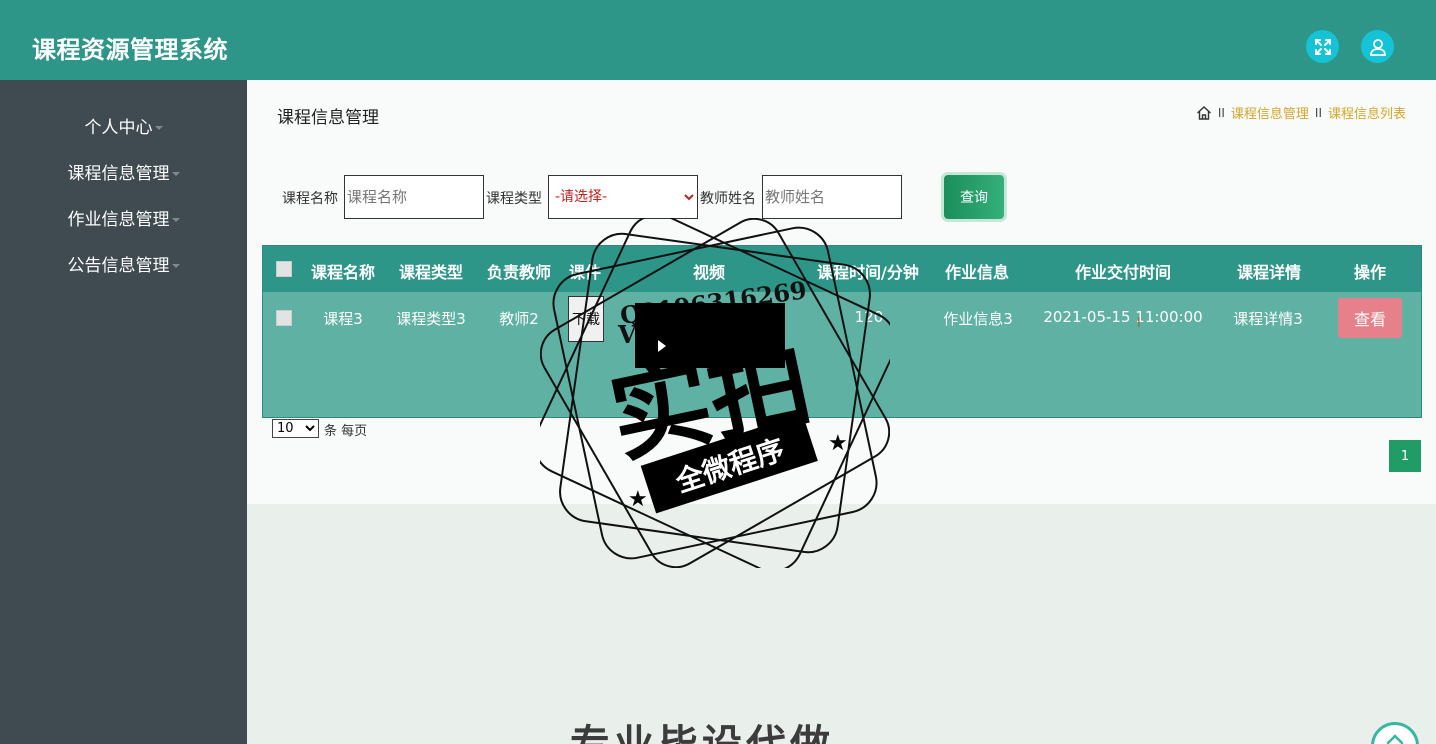 This screenshot has height=744, width=1436. I want to click on page-number-button: 1, so click(1405, 456).